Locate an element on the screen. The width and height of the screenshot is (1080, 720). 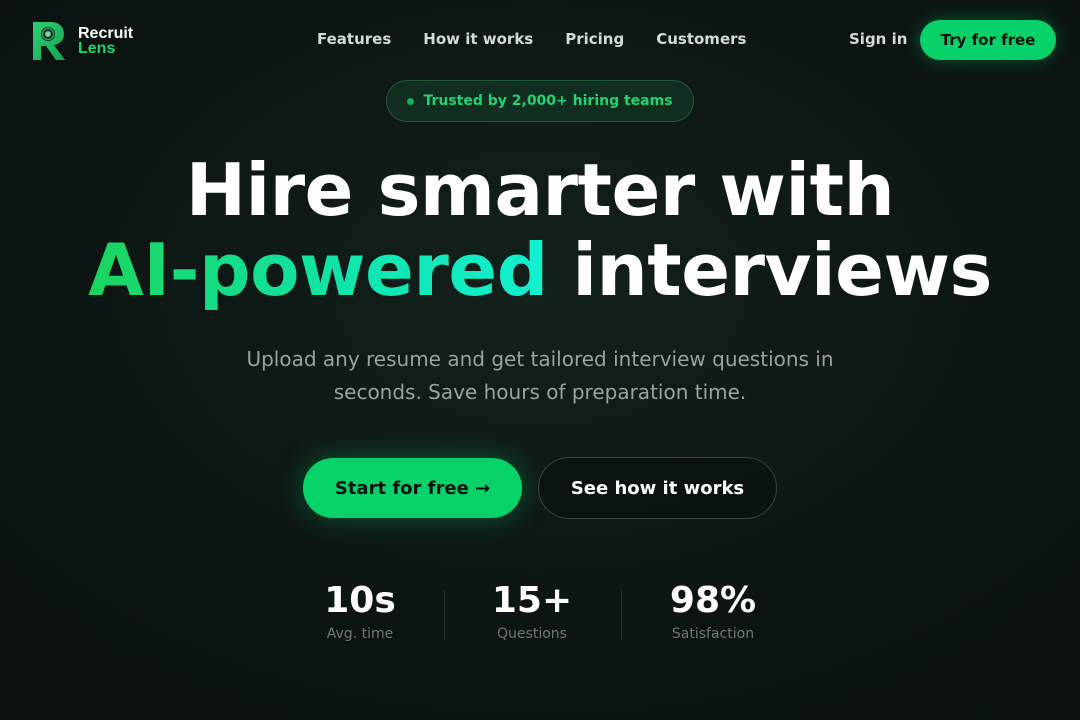
hero-headline-rest: interviews is located at coordinates (769, 270).